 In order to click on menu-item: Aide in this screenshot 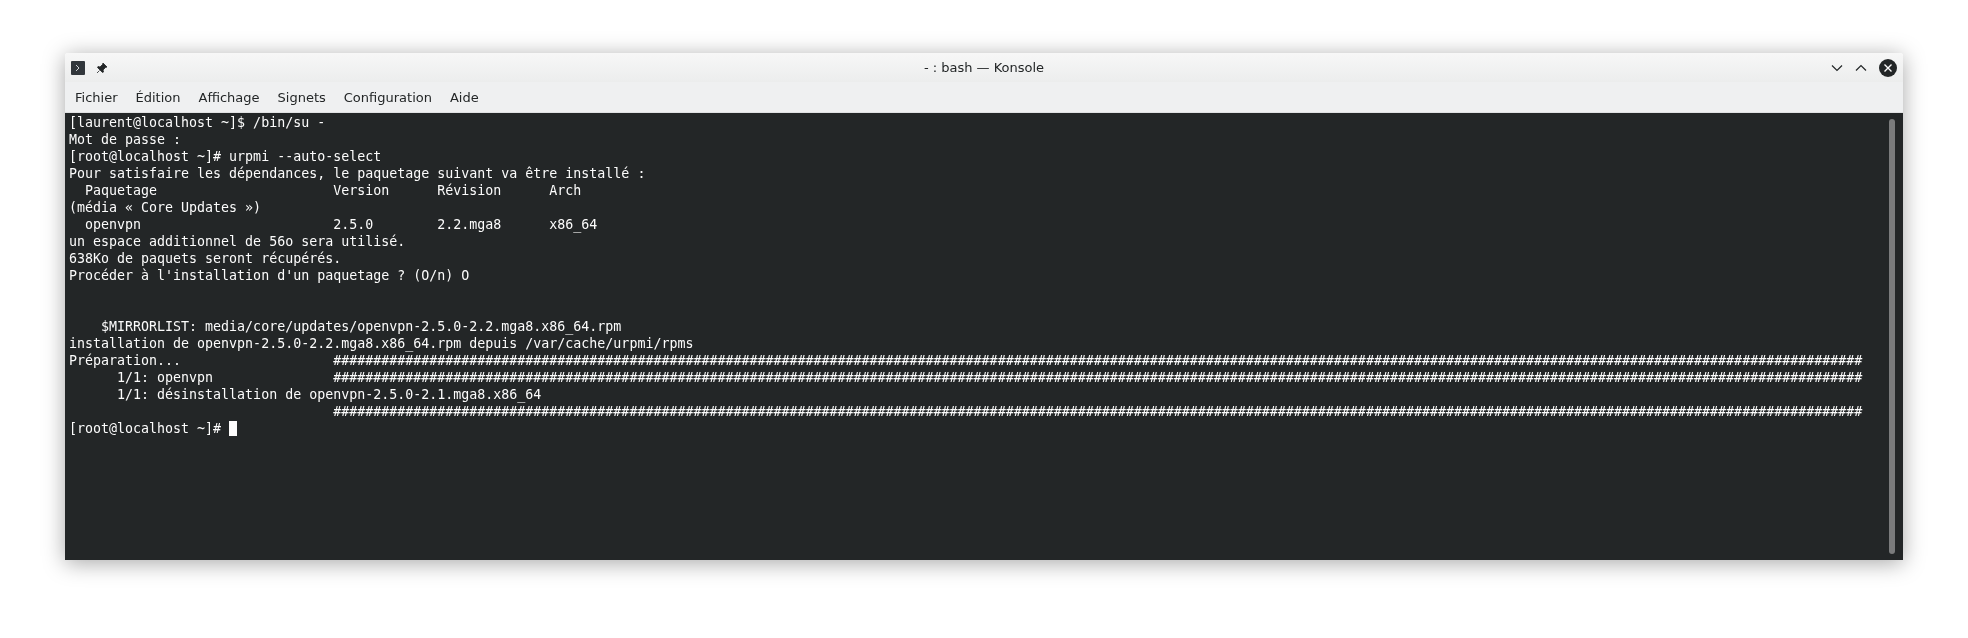, I will do `click(469, 97)`.